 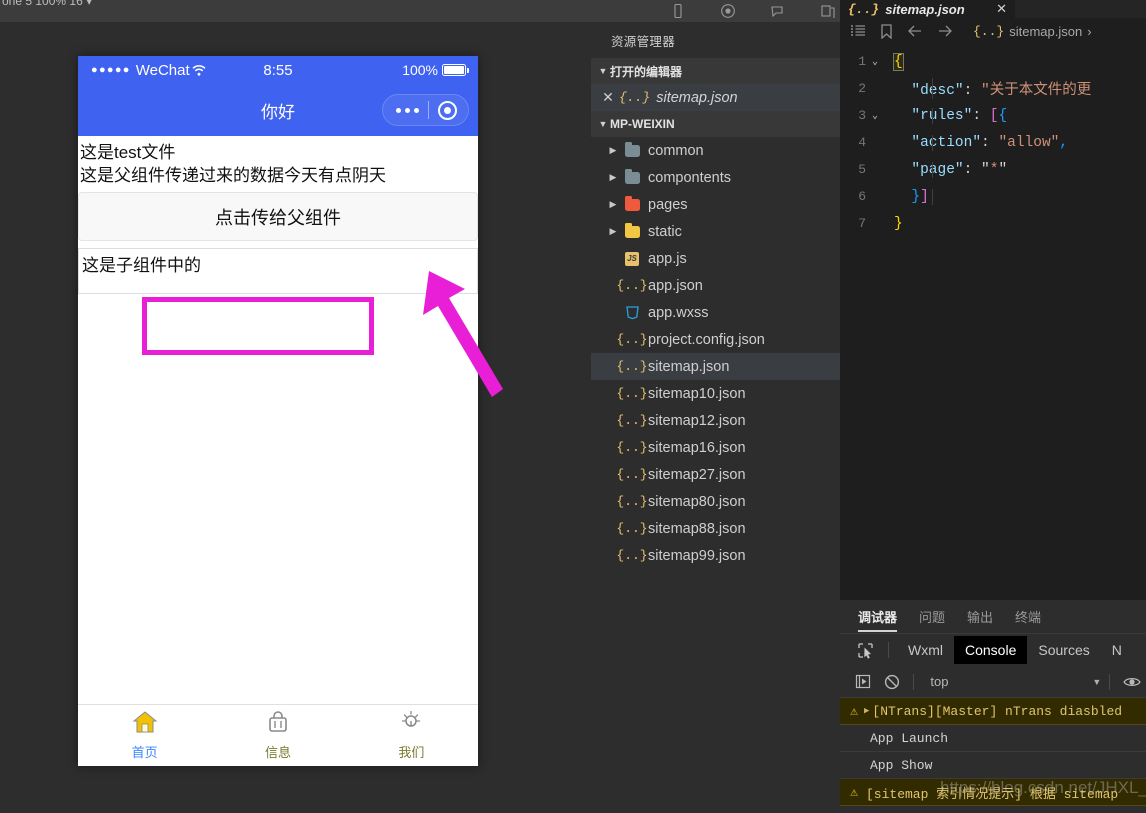 I want to click on tree-item-app-js: JS app.js, so click(x=715, y=258).